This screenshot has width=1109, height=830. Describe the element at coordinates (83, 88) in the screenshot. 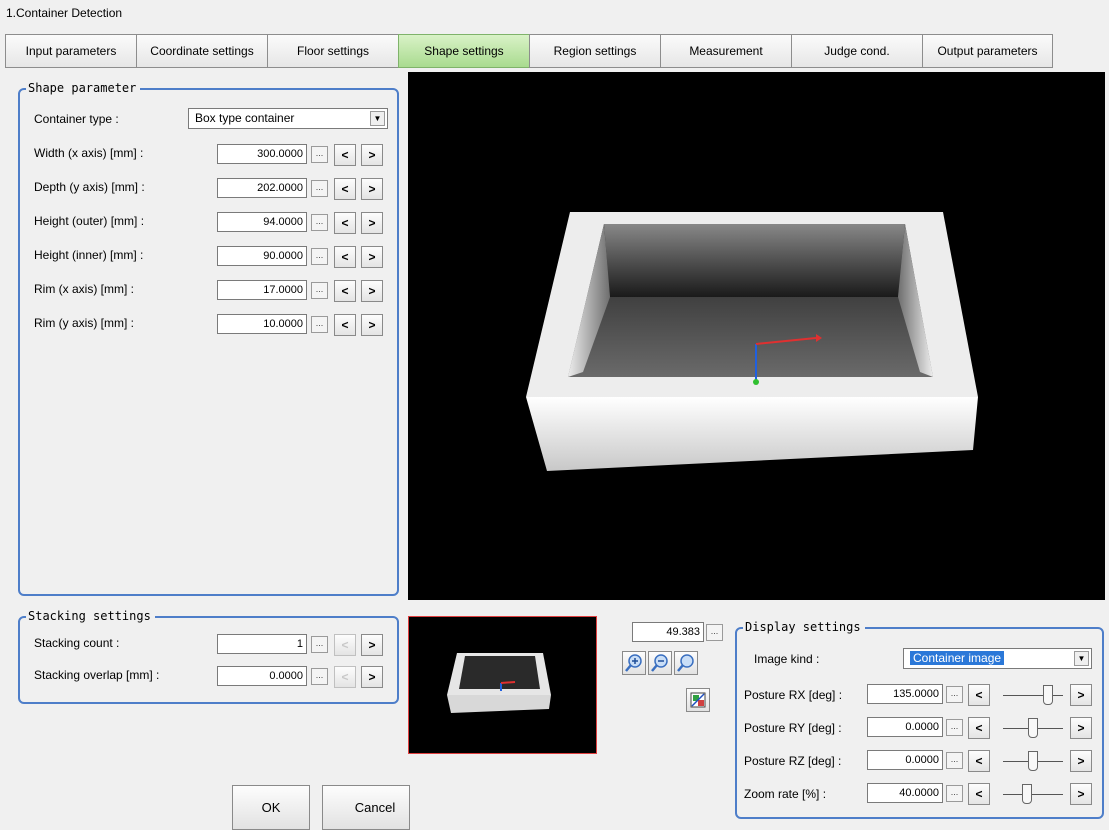

I see `shape-parameter-title: Shape parameter` at that location.